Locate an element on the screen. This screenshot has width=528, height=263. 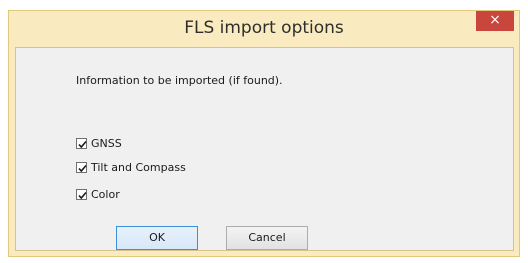
checkbox-color-box is located at coordinates (81, 194).